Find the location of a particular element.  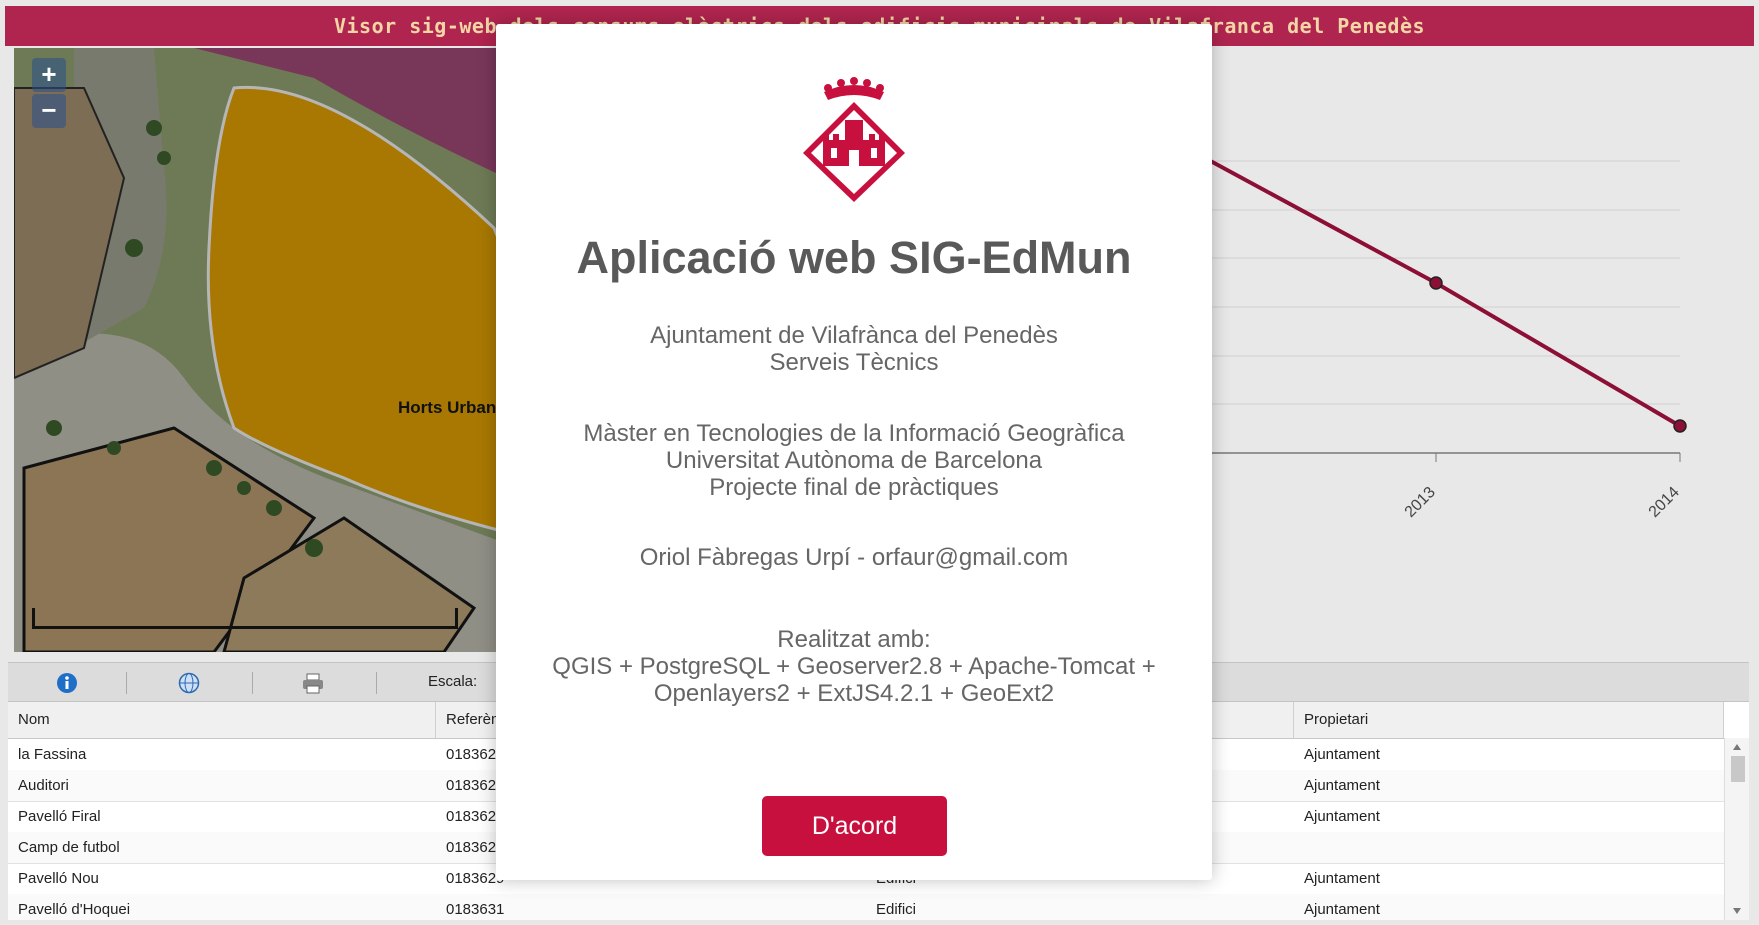

academic-line: Universitat Autònoma de Barcelona is located at coordinates (854, 460).